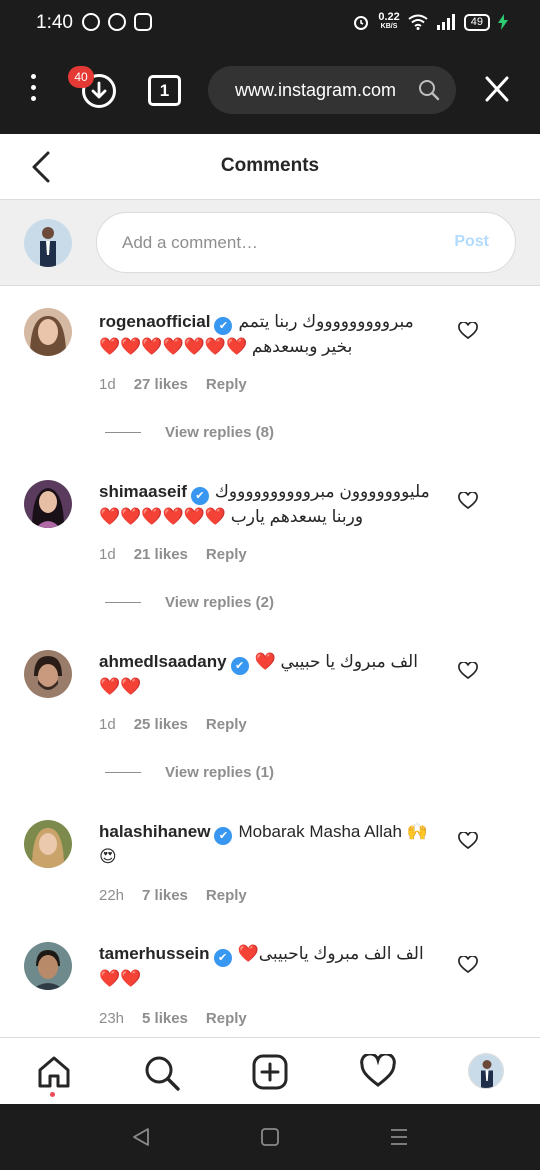 The height and width of the screenshot is (1170, 540). I want to click on app-notification-icon, so click(117, 22).